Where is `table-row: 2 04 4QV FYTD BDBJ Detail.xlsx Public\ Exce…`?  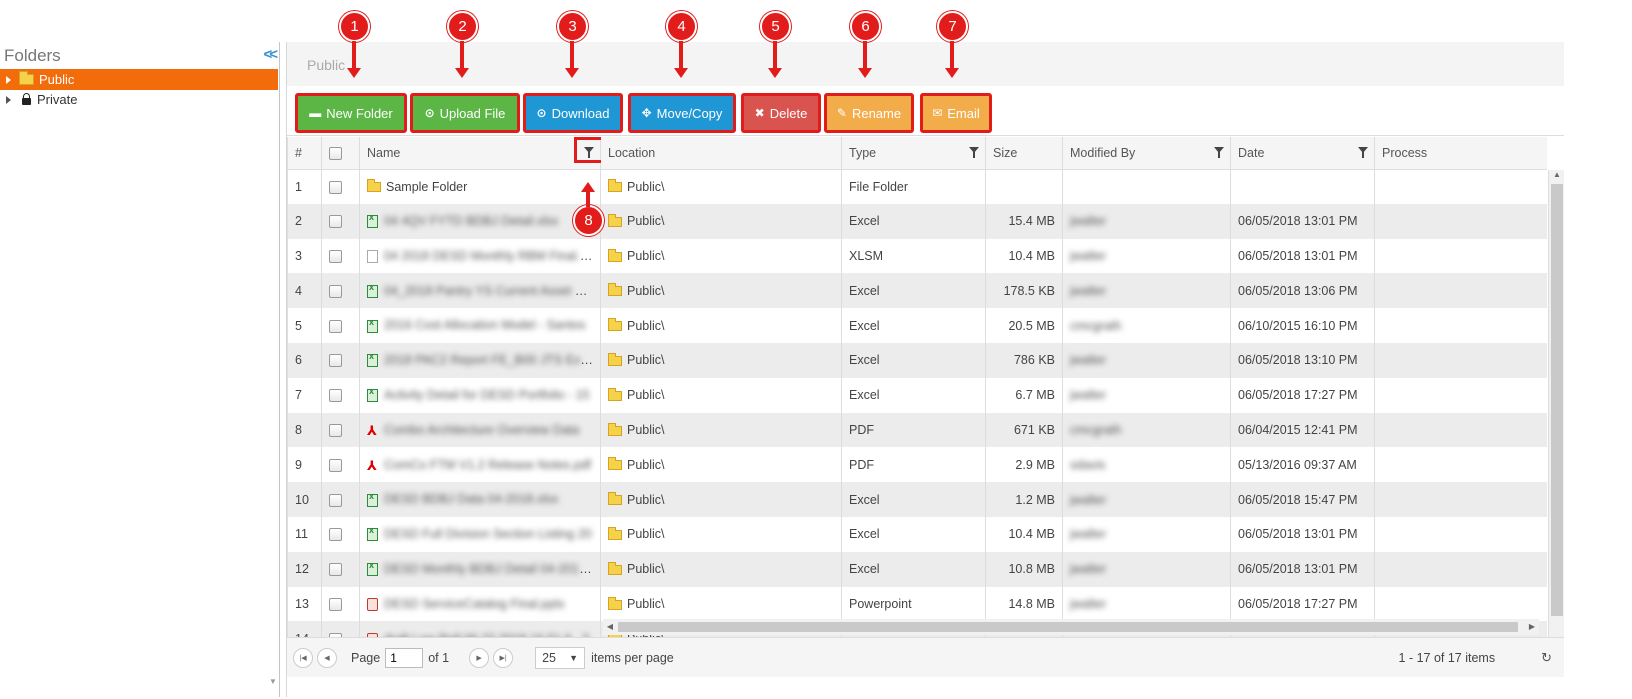
table-row: 2 04 4QV FYTD BDBJ Detail.xlsx Public\ Exce… is located at coordinates (917, 221).